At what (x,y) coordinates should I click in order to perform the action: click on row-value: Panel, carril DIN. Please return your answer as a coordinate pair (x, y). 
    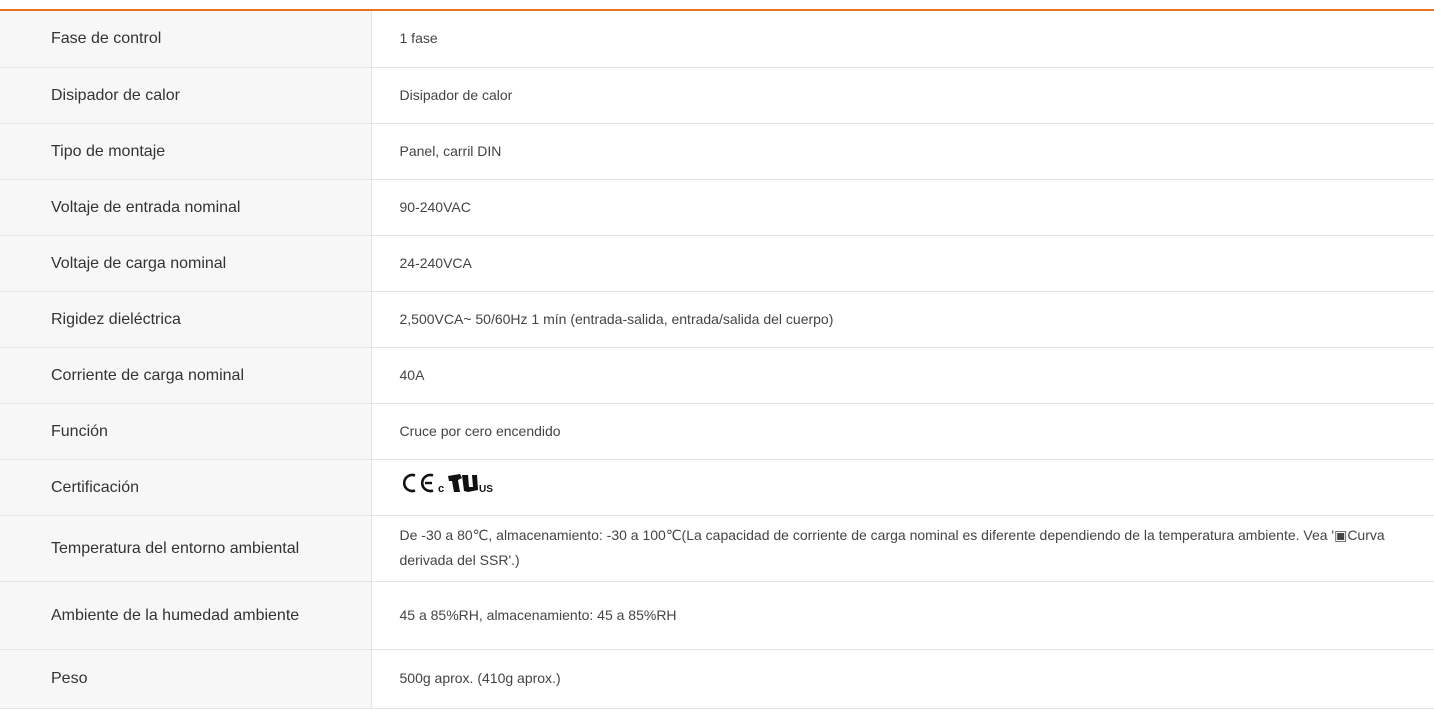
    Looking at the image, I should click on (902, 151).